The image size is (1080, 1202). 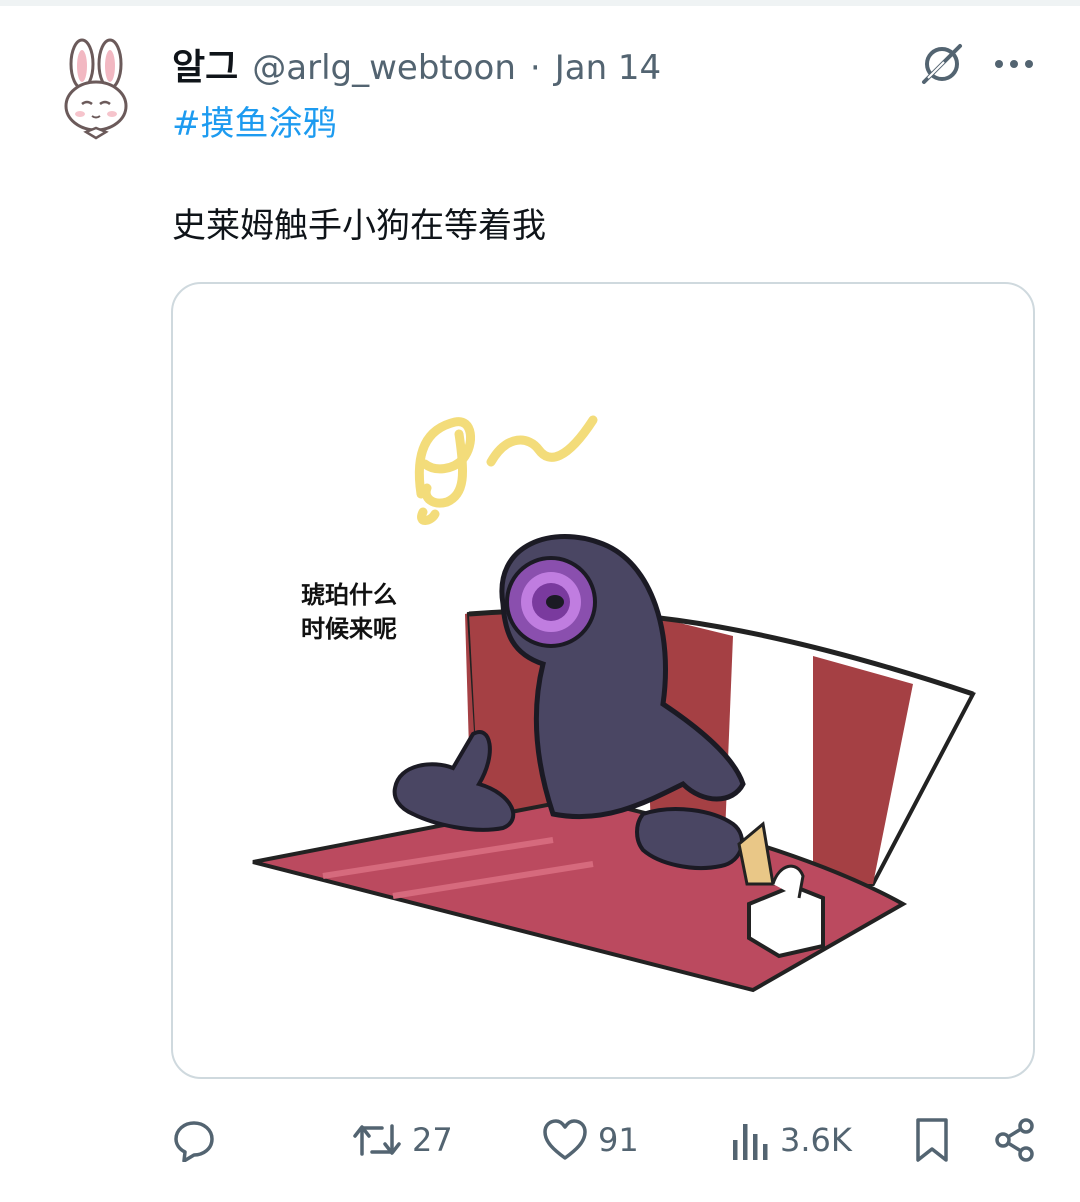 I want to click on hashtag-link: #摸鱼涂鸦, so click(x=254, y=120).